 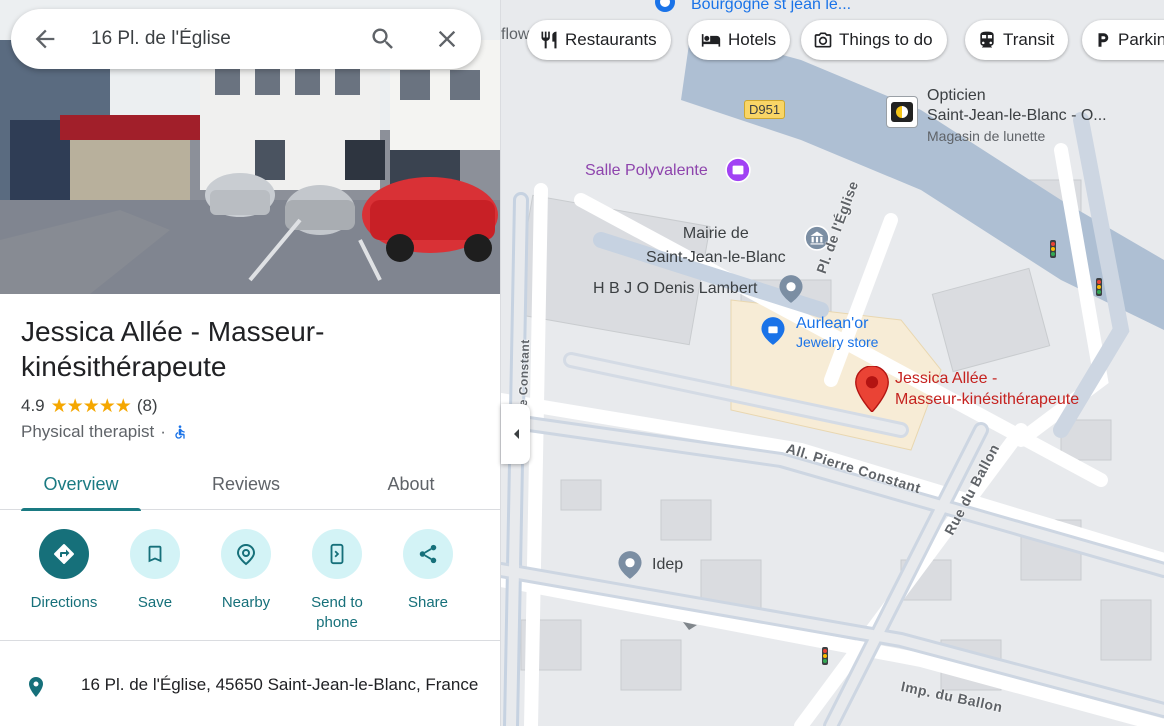 I want to click on shopping-pin-icon, so click(x=665, y=8).